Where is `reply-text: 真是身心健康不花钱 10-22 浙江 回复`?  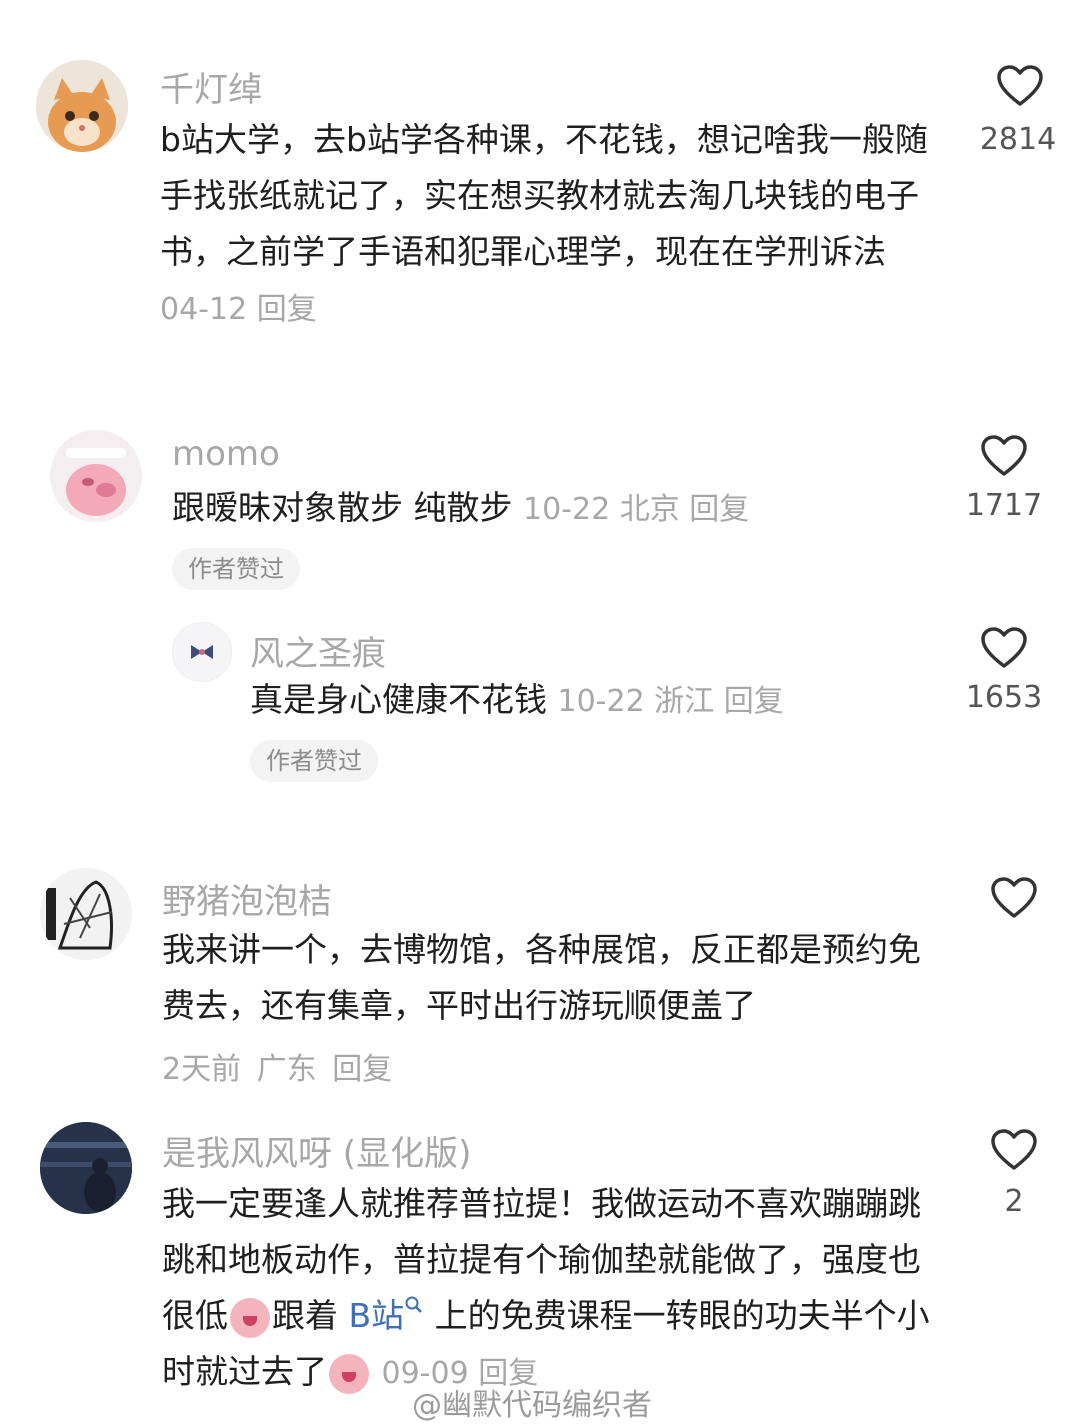
reply-text: 真是身心健康不花钱 10-22 浙江 回复 is located at coordinates (600, 701).